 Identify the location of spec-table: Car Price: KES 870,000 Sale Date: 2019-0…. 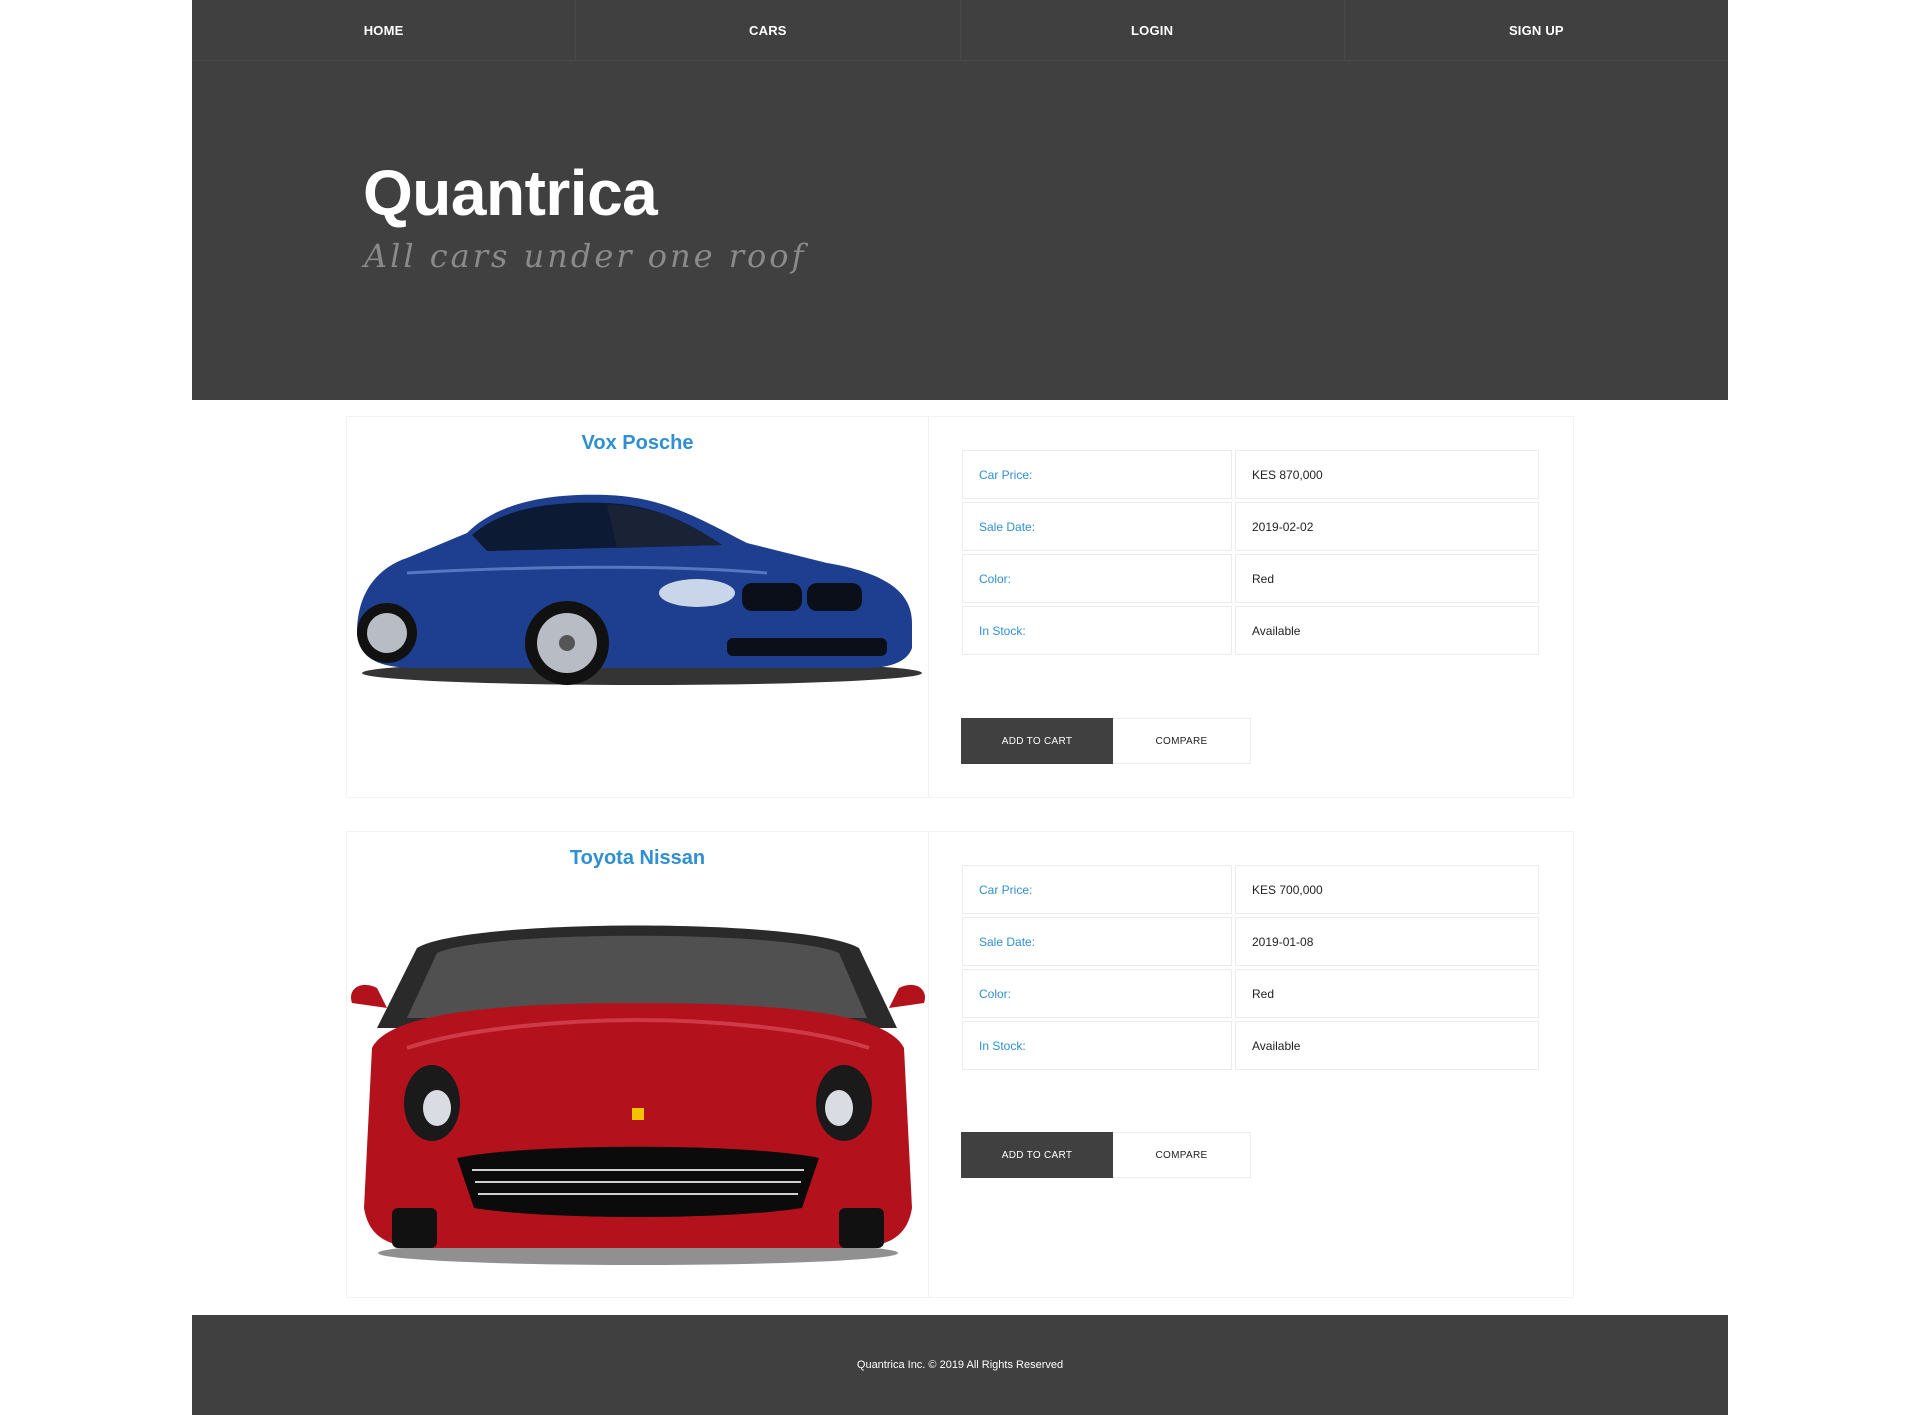
(1250, 554).